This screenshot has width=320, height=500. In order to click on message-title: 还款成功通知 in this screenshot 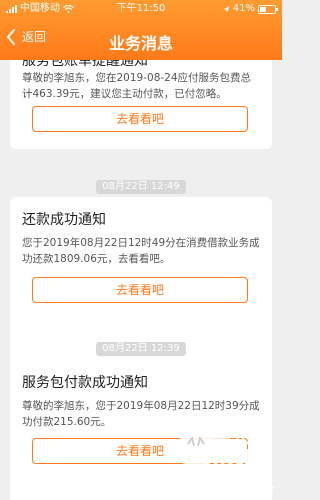, I will do `click(64, 220)`.